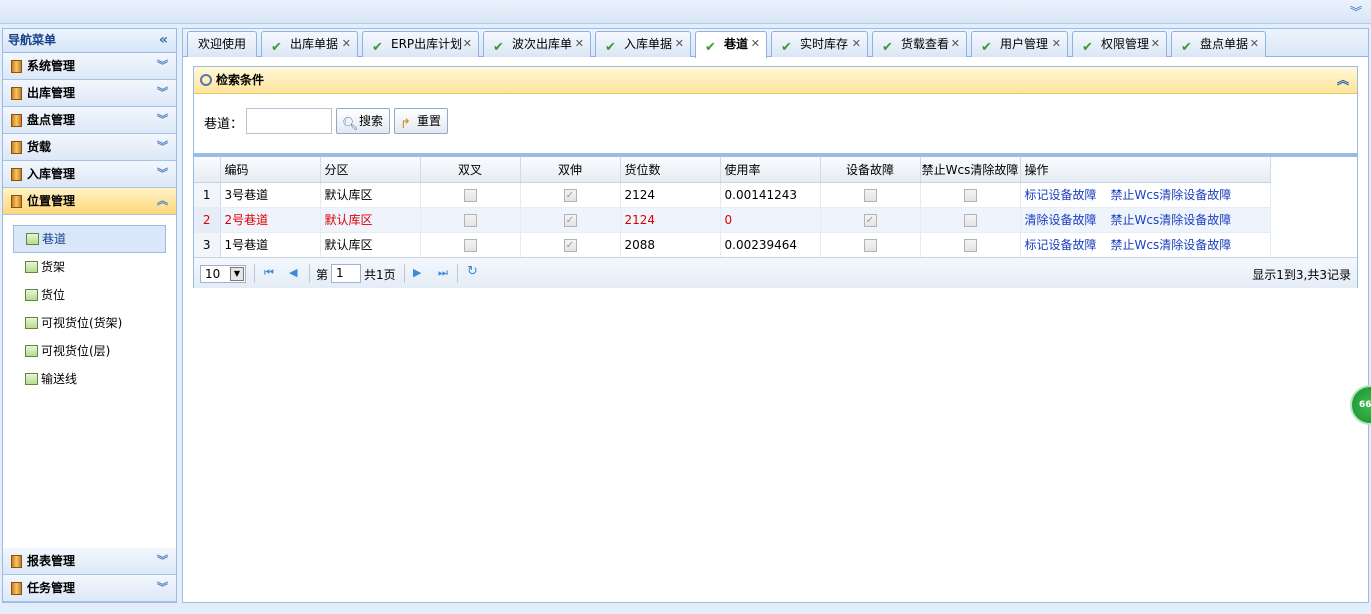 The height and width of the screenshot is (614, 1371). I want to click on tab-label: 用户管理, so click(1024, 44).